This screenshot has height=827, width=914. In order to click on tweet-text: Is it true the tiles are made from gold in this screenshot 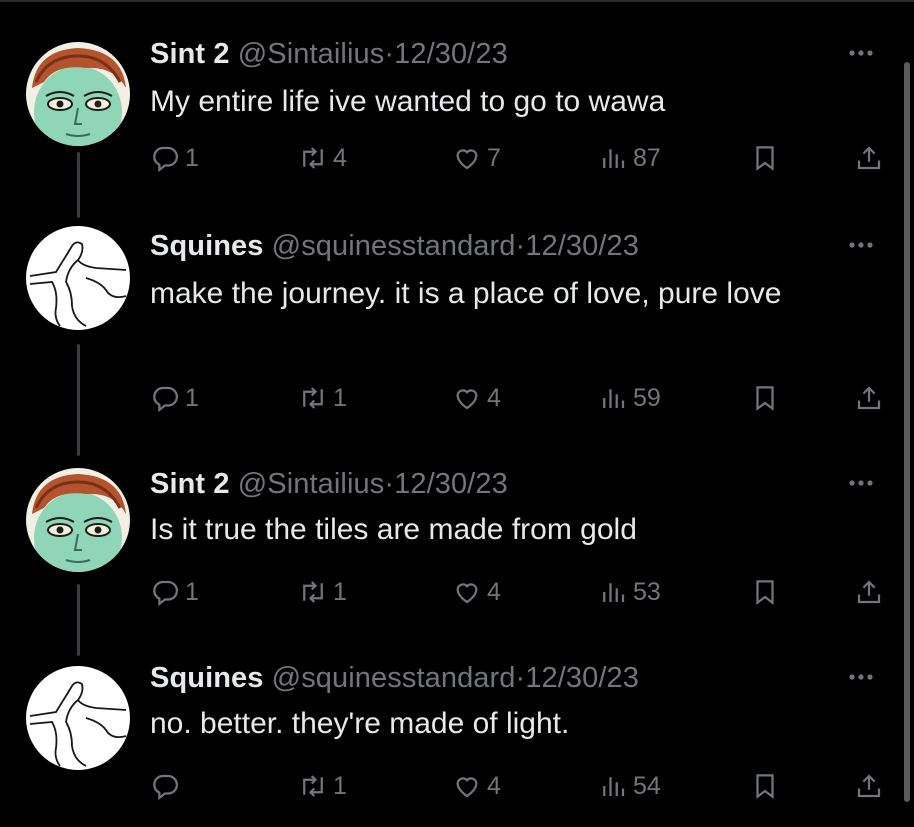, I will do `click(393, 529)`.